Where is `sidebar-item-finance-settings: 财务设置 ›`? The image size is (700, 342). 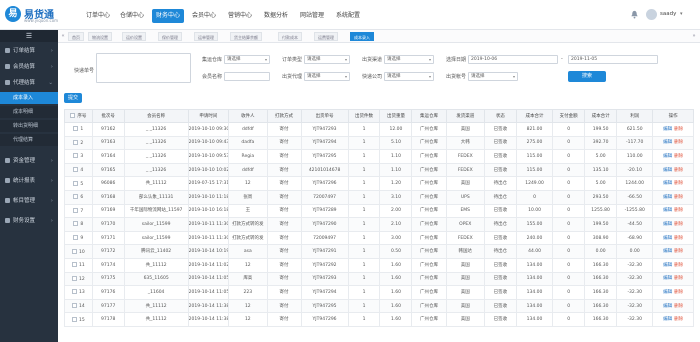
sidebar-item-finance-settings: 财务设置 › is located at coordinates (29, 221).